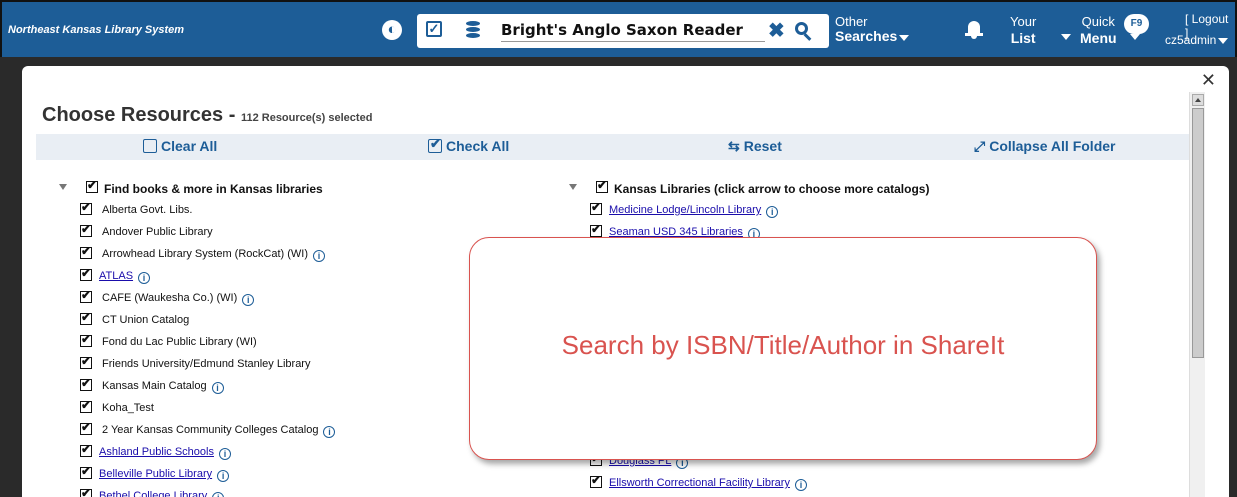  What do you see at coordinates (1066, 37) in the screenshot?
I see `your-list-chevron-icon` at bounding box center [1066, 37].